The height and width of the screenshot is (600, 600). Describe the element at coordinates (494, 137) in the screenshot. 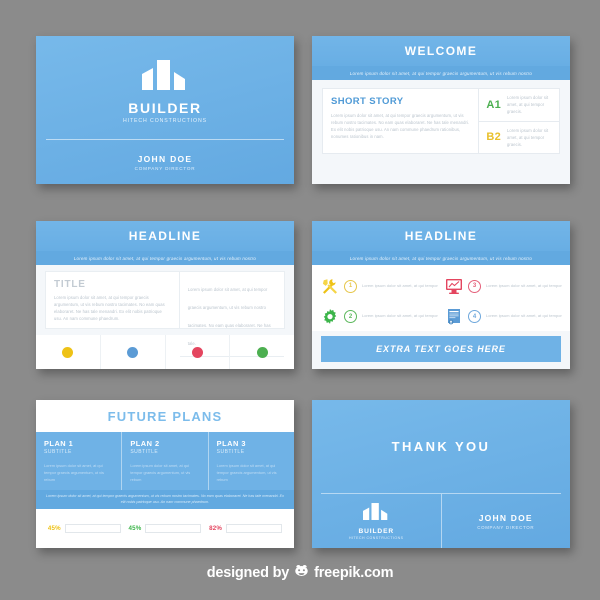

I see `code-badge-b2: B2` at that location.